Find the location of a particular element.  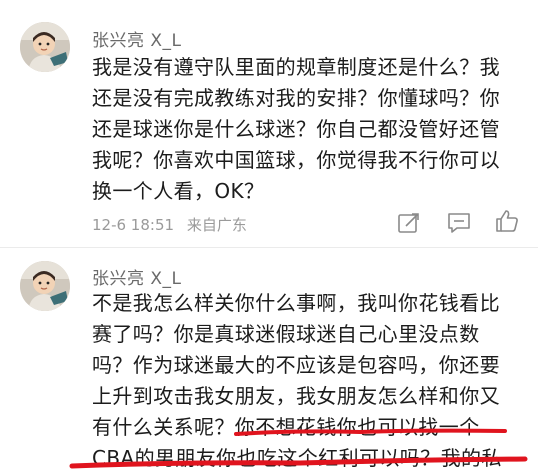

comment-text-line: CBA的男朋友你也吃这个红利可以吗？我的私 is located at coordinates (297, 458).